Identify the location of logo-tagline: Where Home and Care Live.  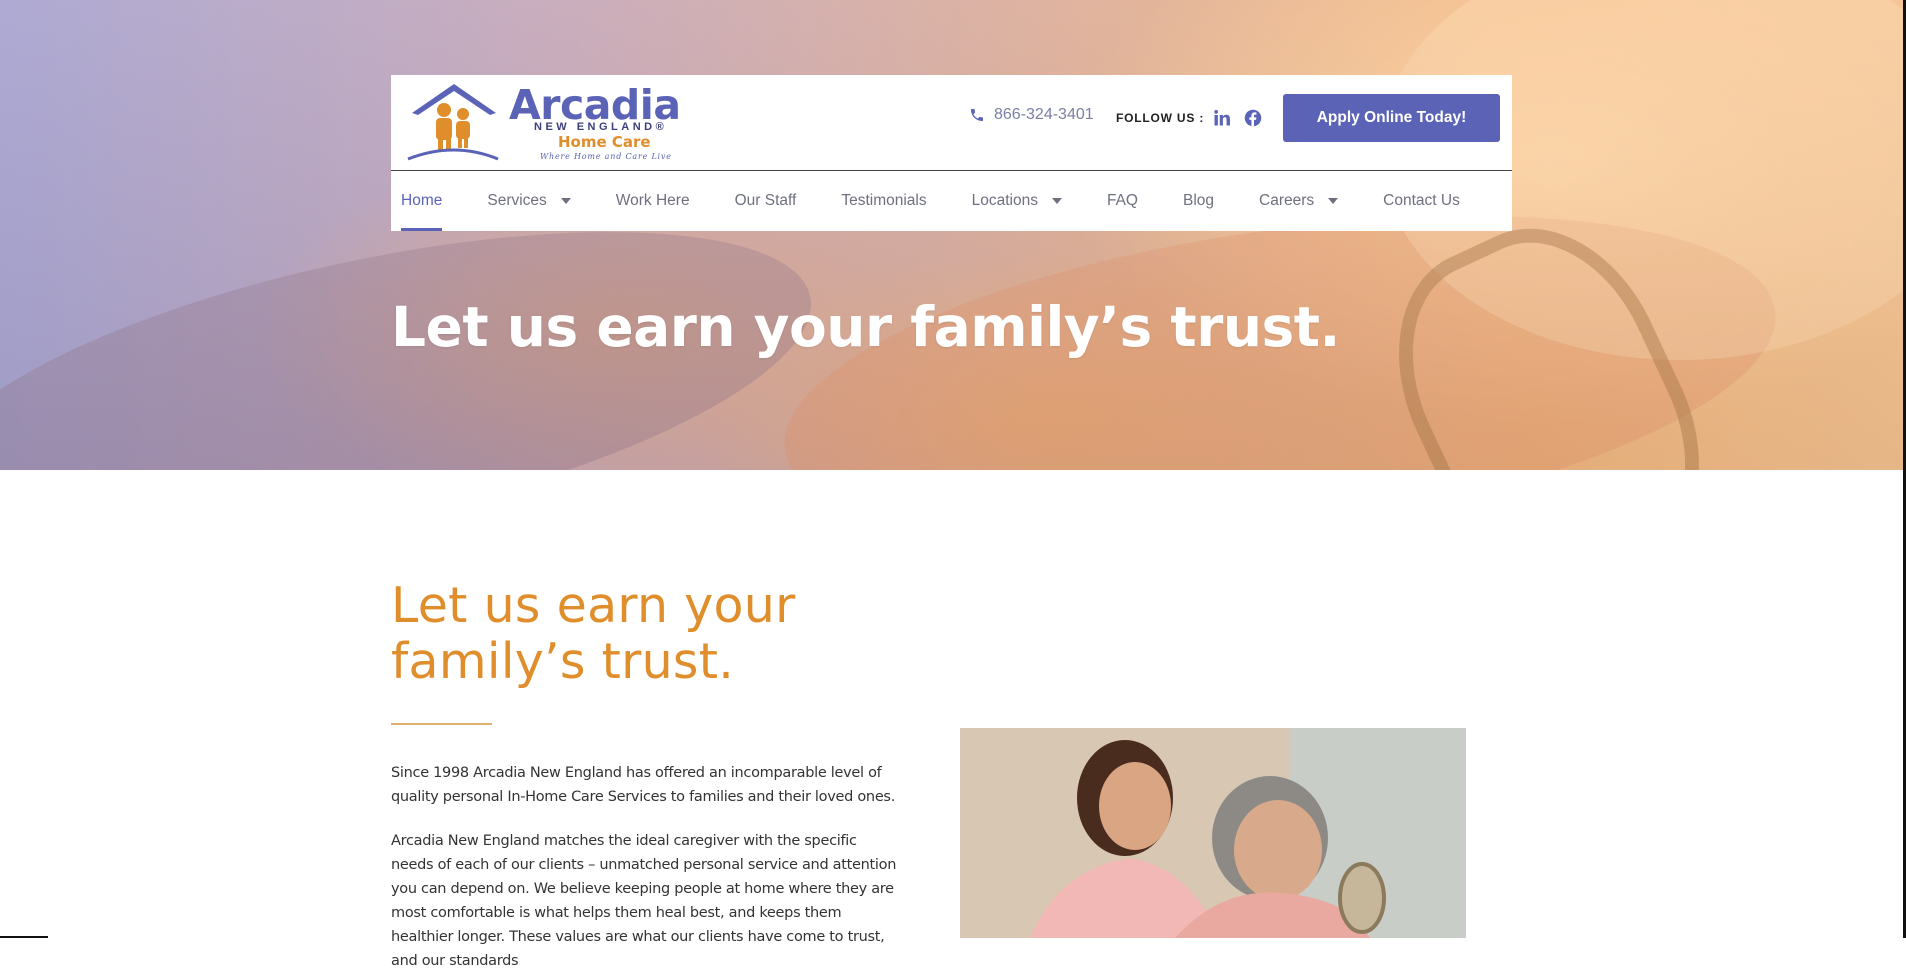
(606, 156).